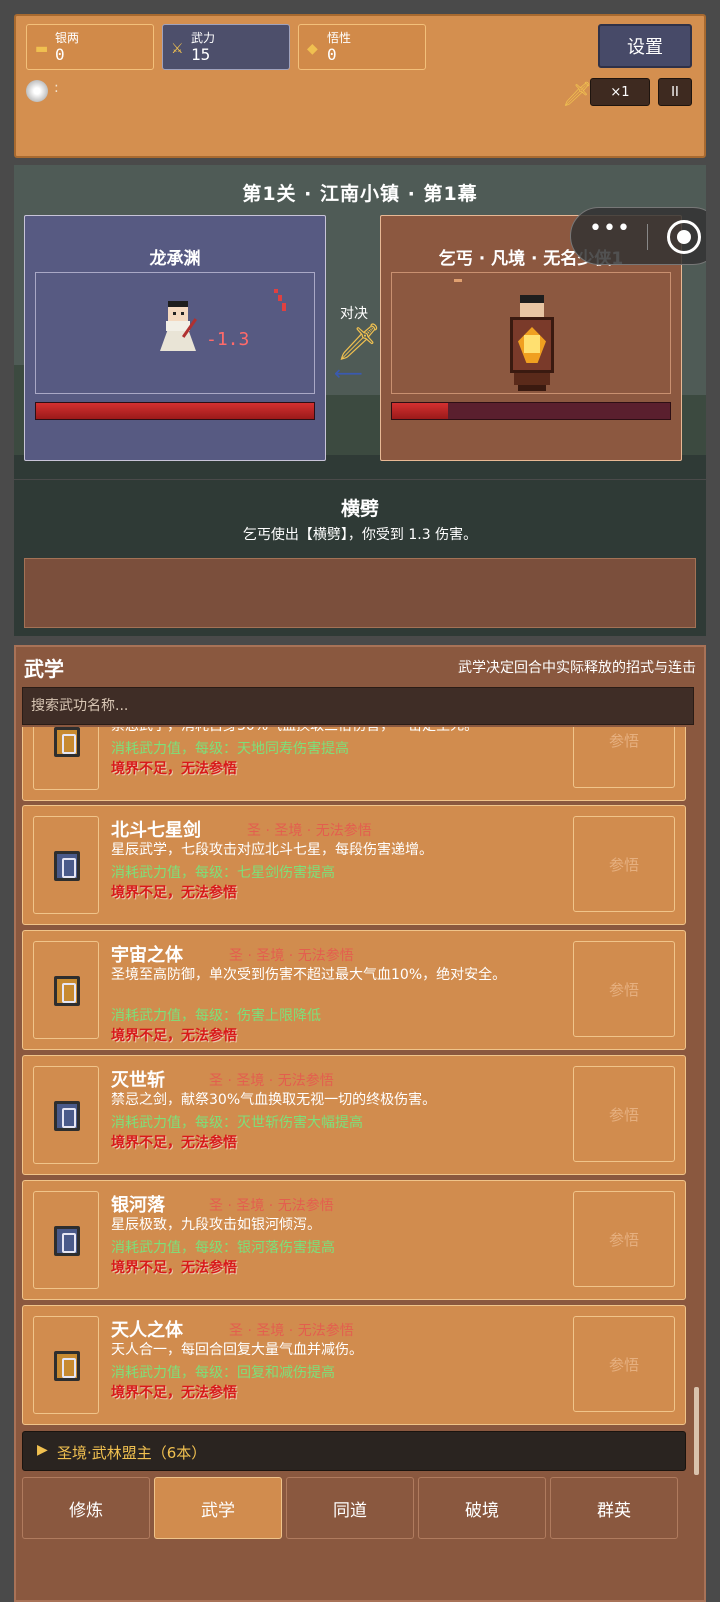 The image size is (720, 1602). Describe the element at coordinates (56, 88) in the screenshot. I see `orb-value: :` at that location.